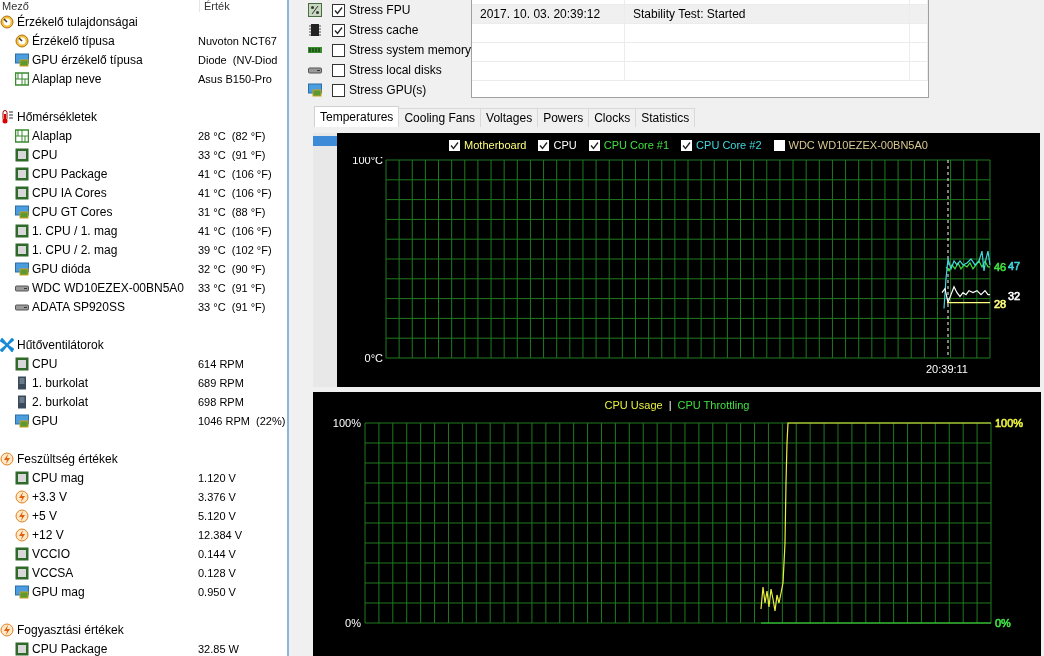 This screenshot has width=1044, height=656. I want to click on sensor-value: 32.85 W, so click(219, 648).